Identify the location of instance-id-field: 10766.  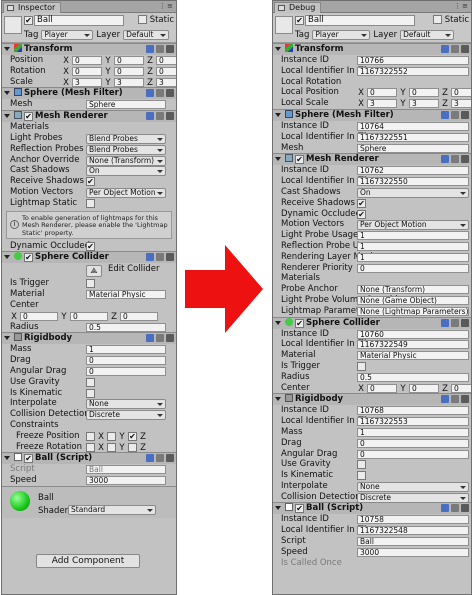
(413, 60).